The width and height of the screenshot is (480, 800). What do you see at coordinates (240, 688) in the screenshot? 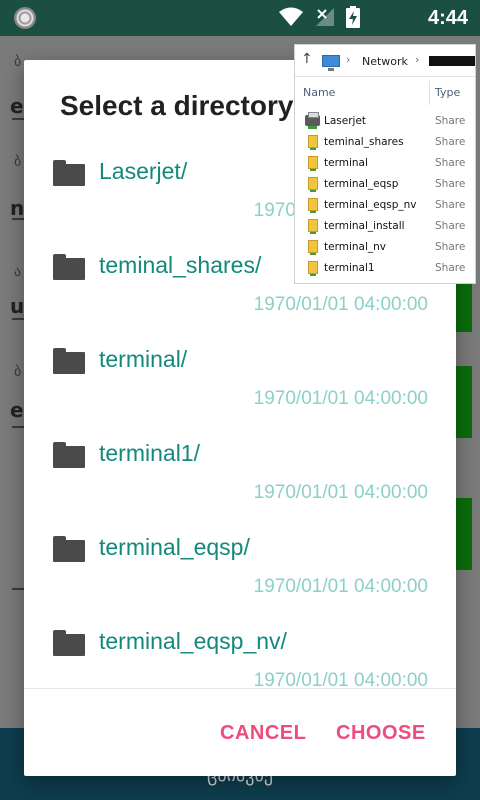
I see `dialog-divider` at bounding box center [240, 688].